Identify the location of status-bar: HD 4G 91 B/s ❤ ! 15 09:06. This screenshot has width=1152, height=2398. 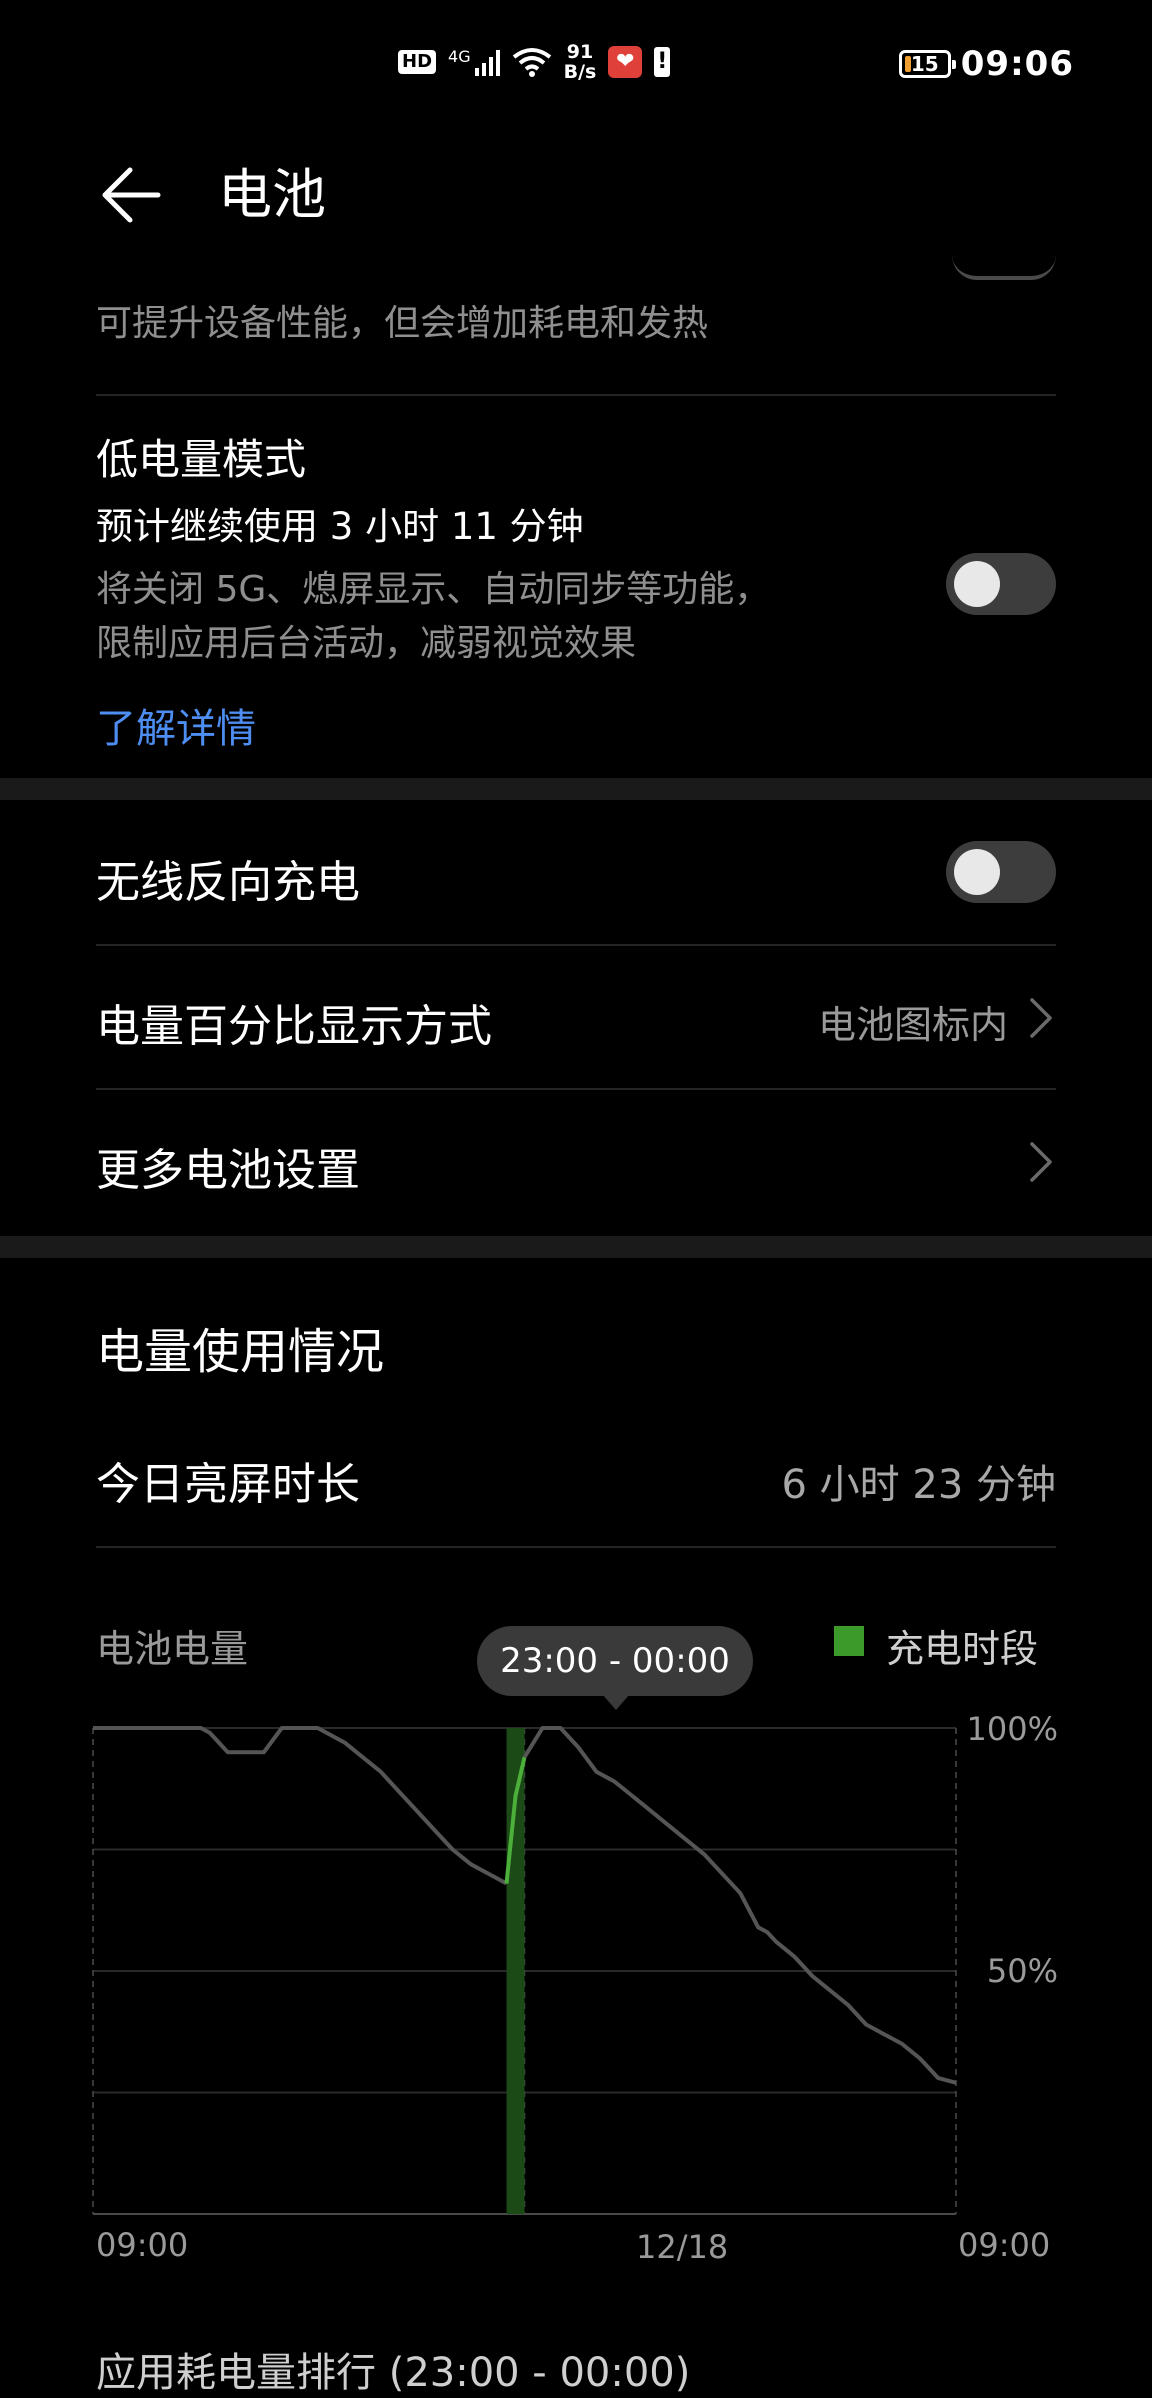
(576, 65).